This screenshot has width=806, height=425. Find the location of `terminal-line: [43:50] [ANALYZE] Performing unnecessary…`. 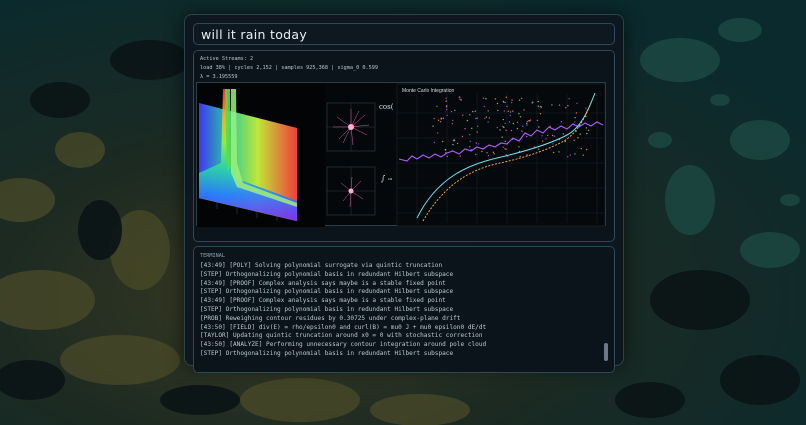

terminal-line: [43:50] [ANALYZE] Performing unnecessary… is located at coordinates (343, 345).